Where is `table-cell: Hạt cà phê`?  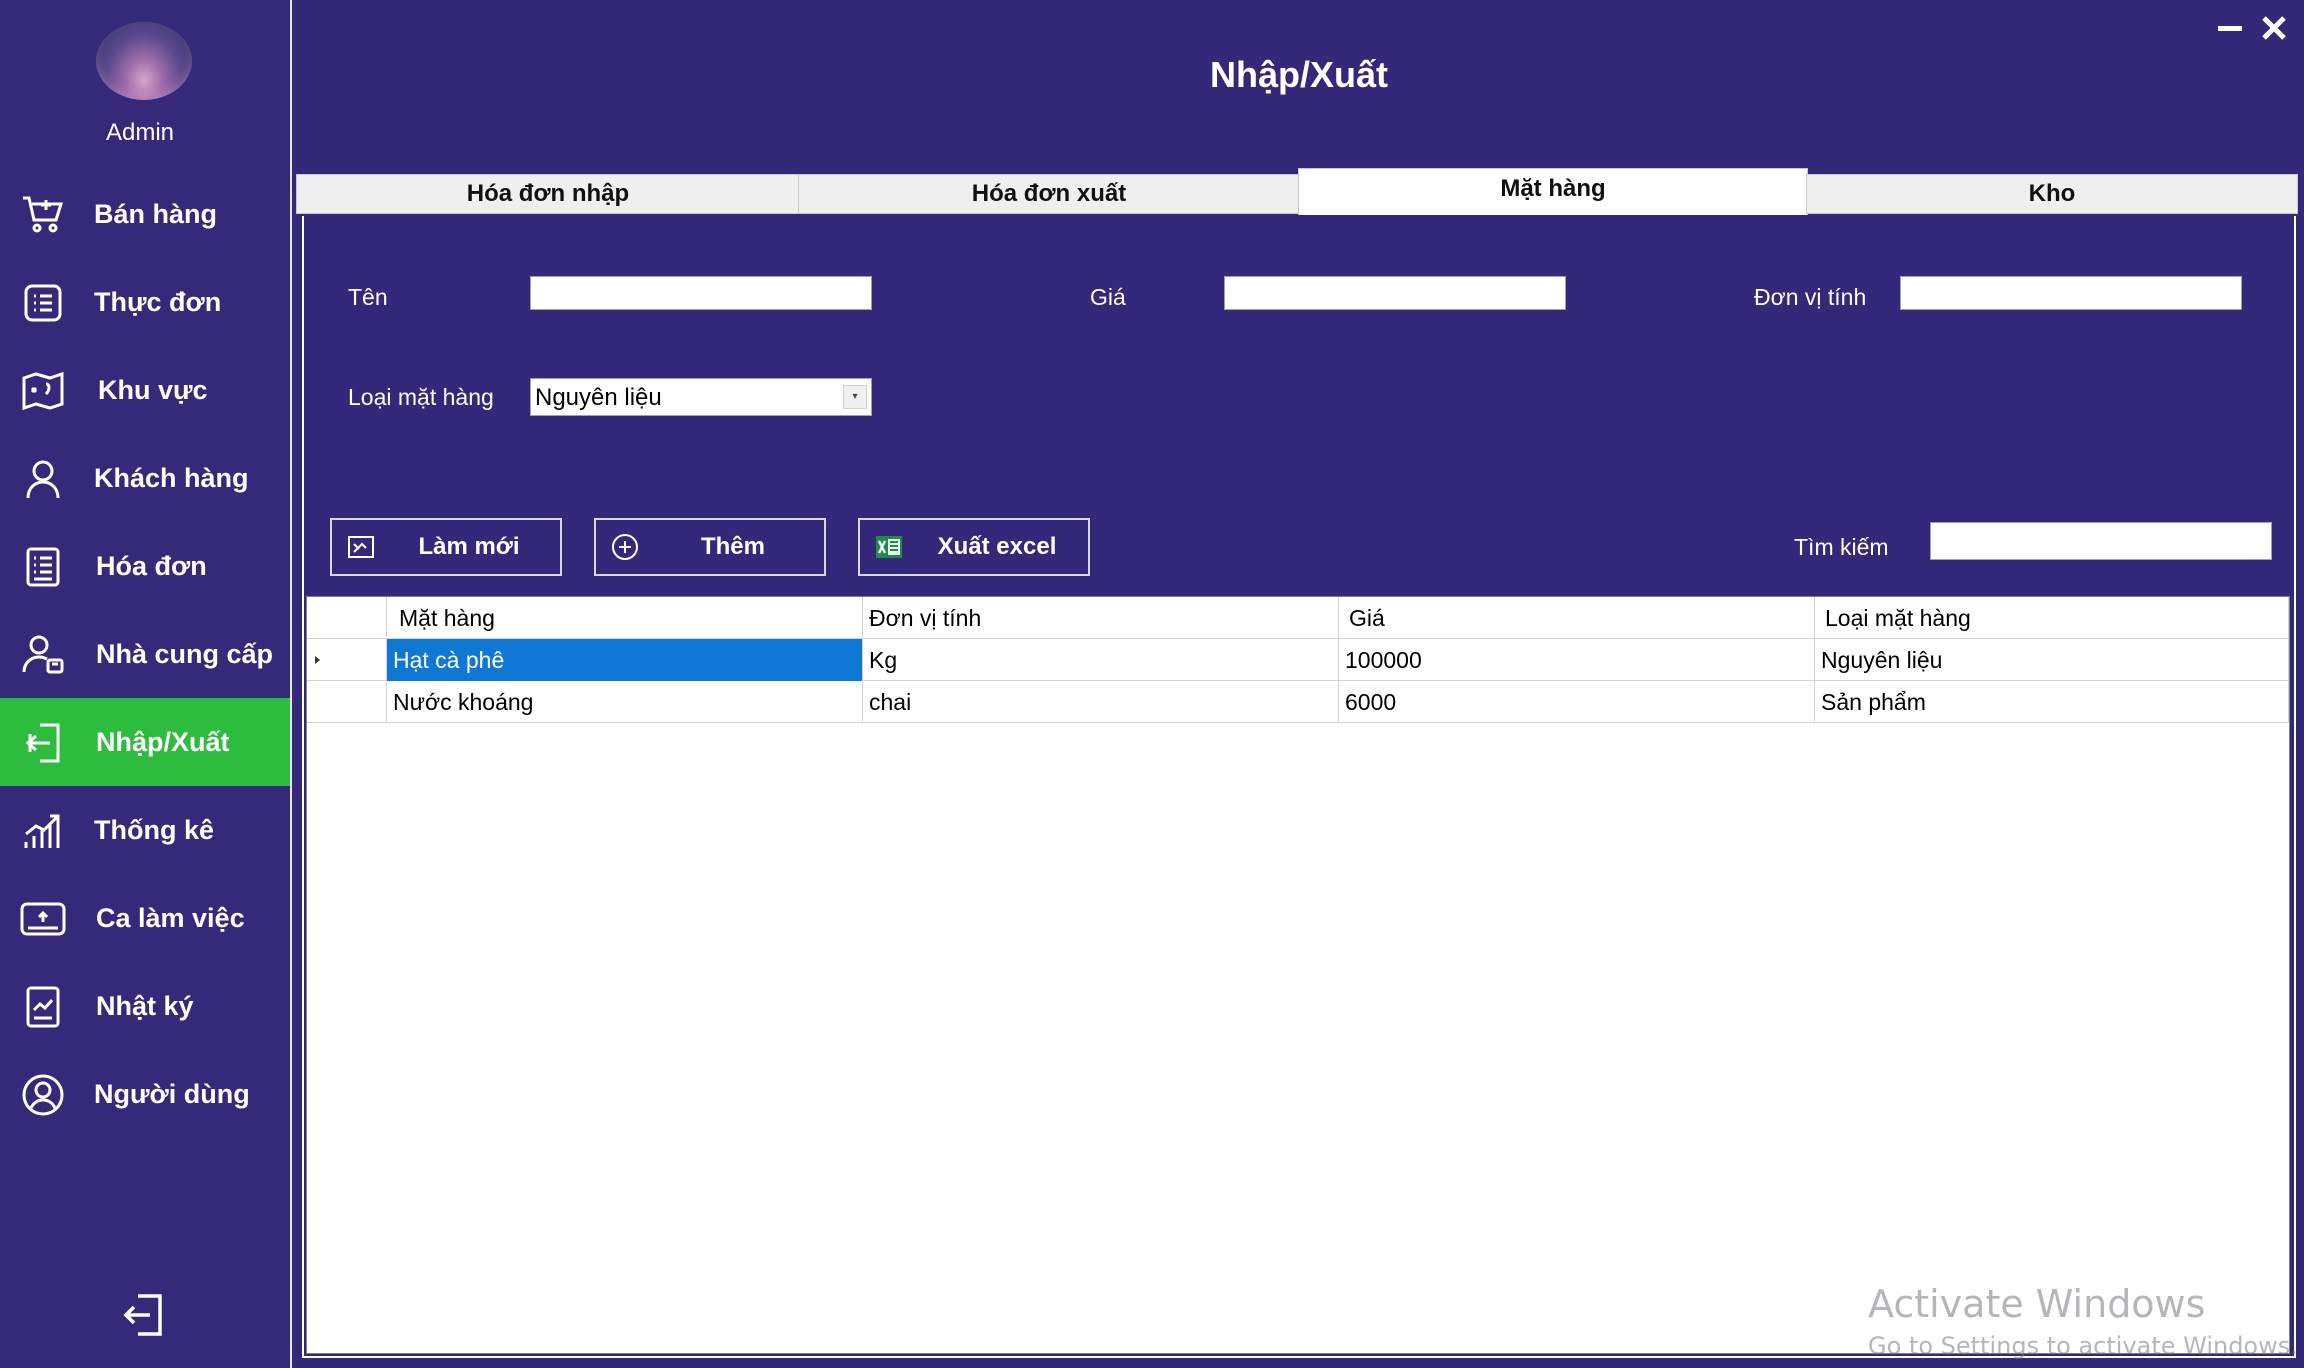 table-cell: Hạt cà phê is located at coordinates (625, 660).